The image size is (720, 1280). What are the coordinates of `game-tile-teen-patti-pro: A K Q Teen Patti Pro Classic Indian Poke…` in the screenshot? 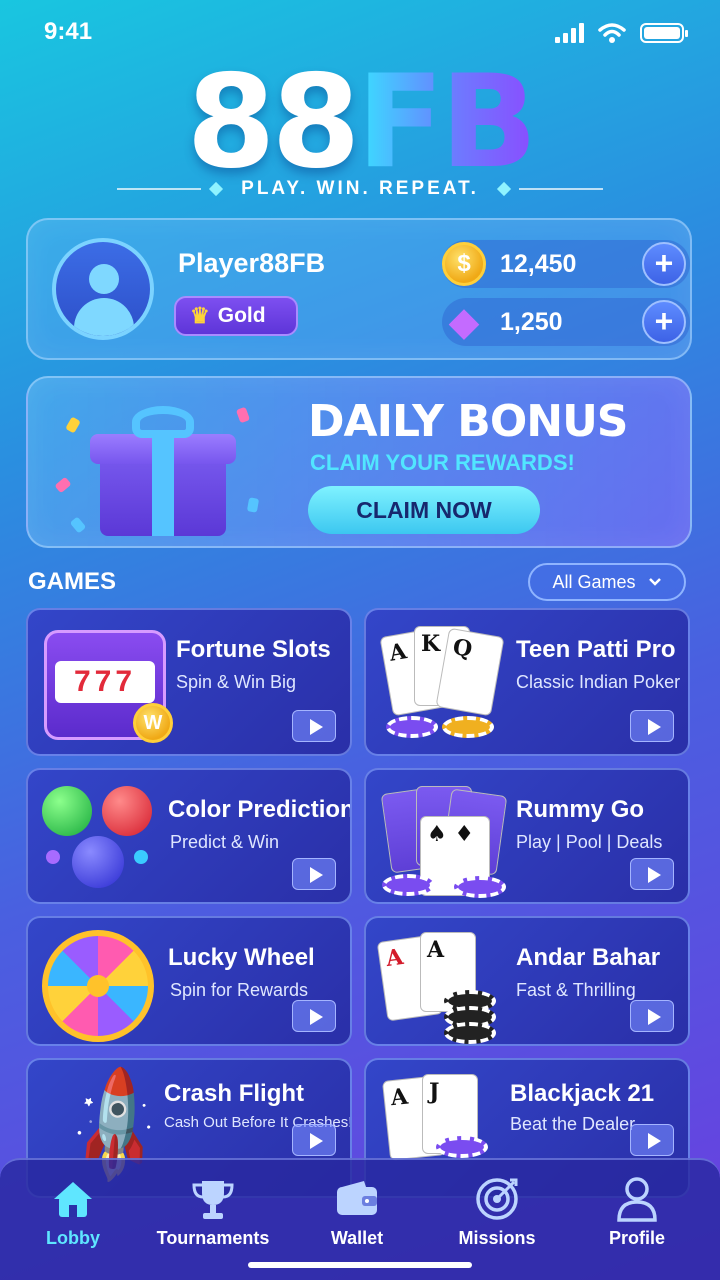 It's located at (527, 682).